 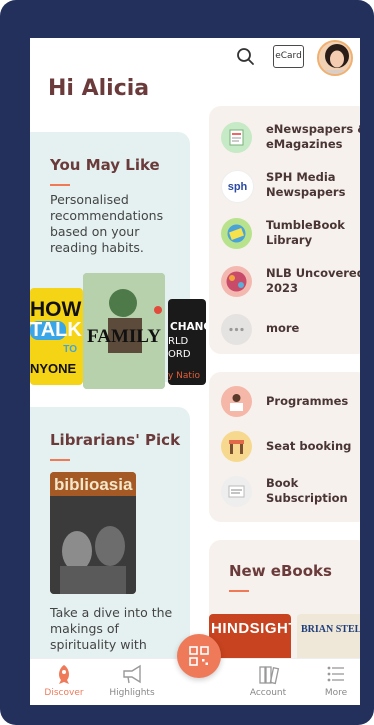 What do you see at coordinates (330, 629) in the screenshot?
I see `book-text: BRIAN STELT` at bounding box center [330, 629].